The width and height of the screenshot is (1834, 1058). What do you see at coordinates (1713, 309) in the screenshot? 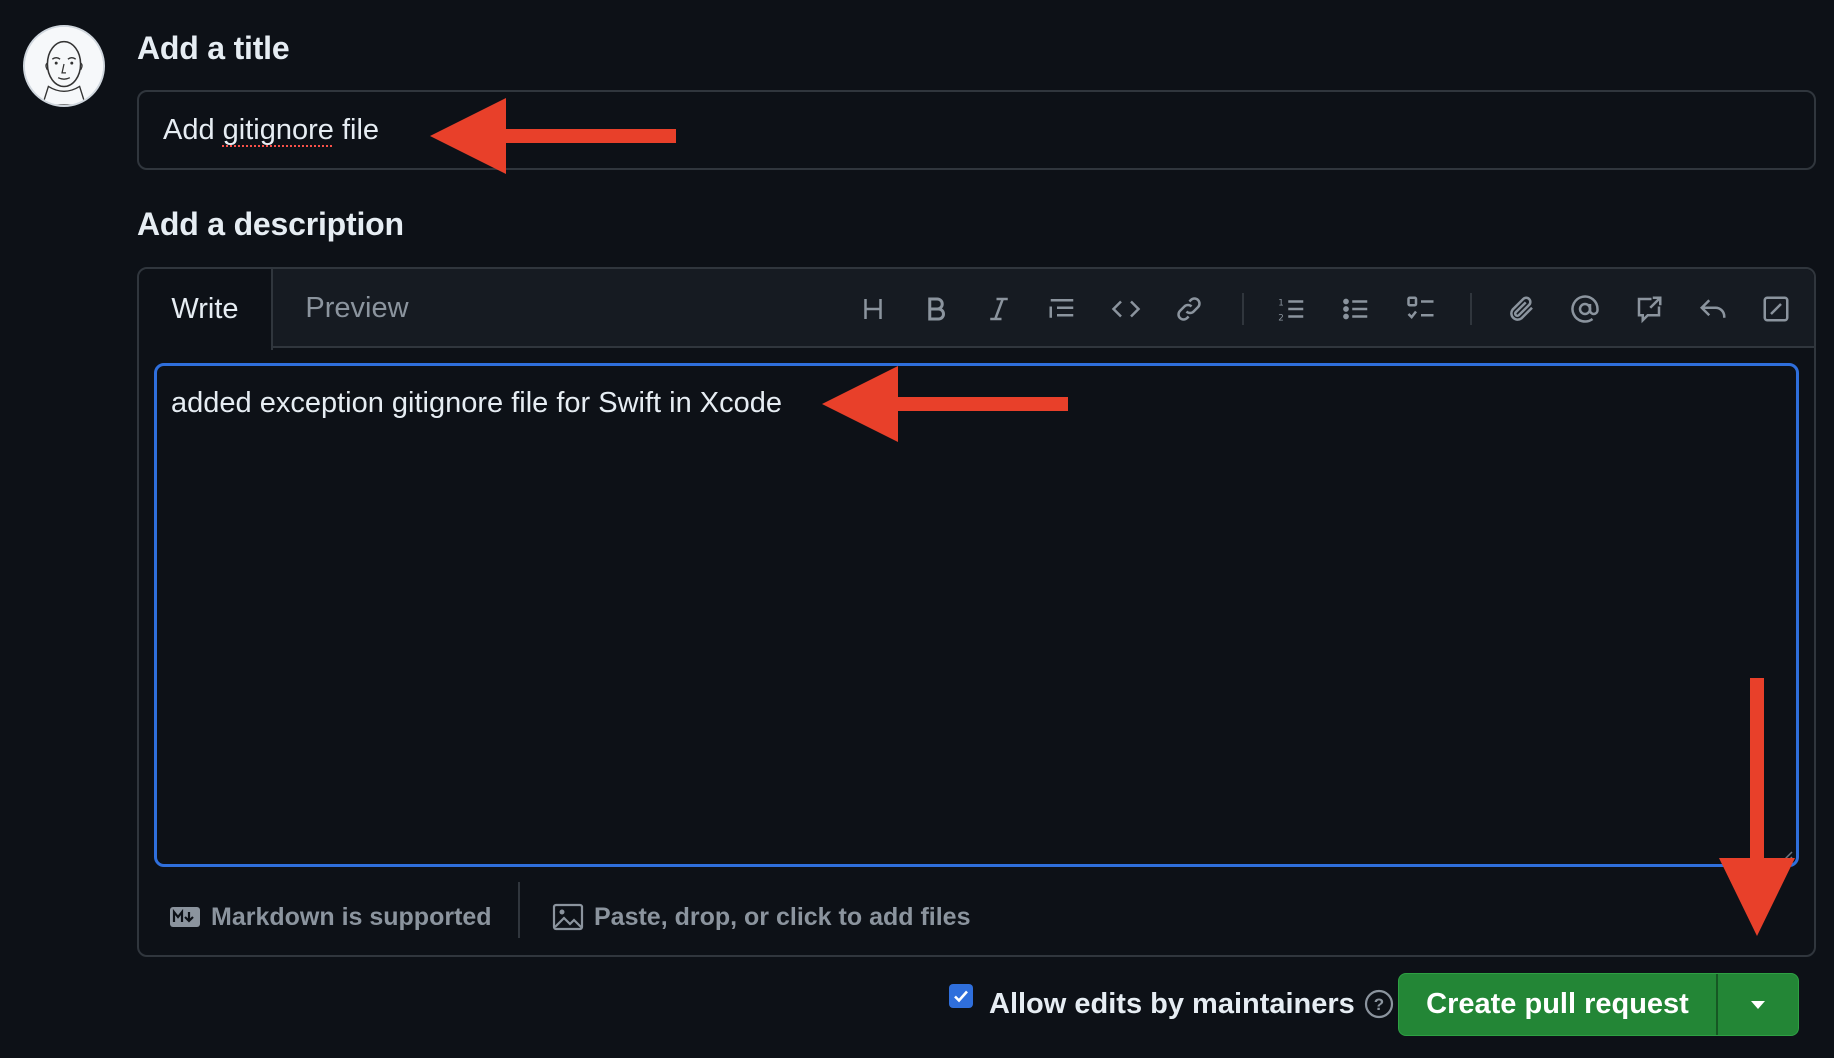
I see `undo-reply-icon` at bounding box center [1713, 309].